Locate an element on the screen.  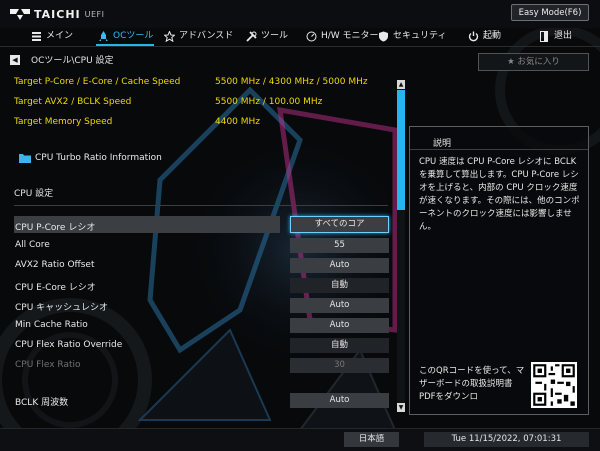
all-core-value: 55 is located at coordinates (339, 245).